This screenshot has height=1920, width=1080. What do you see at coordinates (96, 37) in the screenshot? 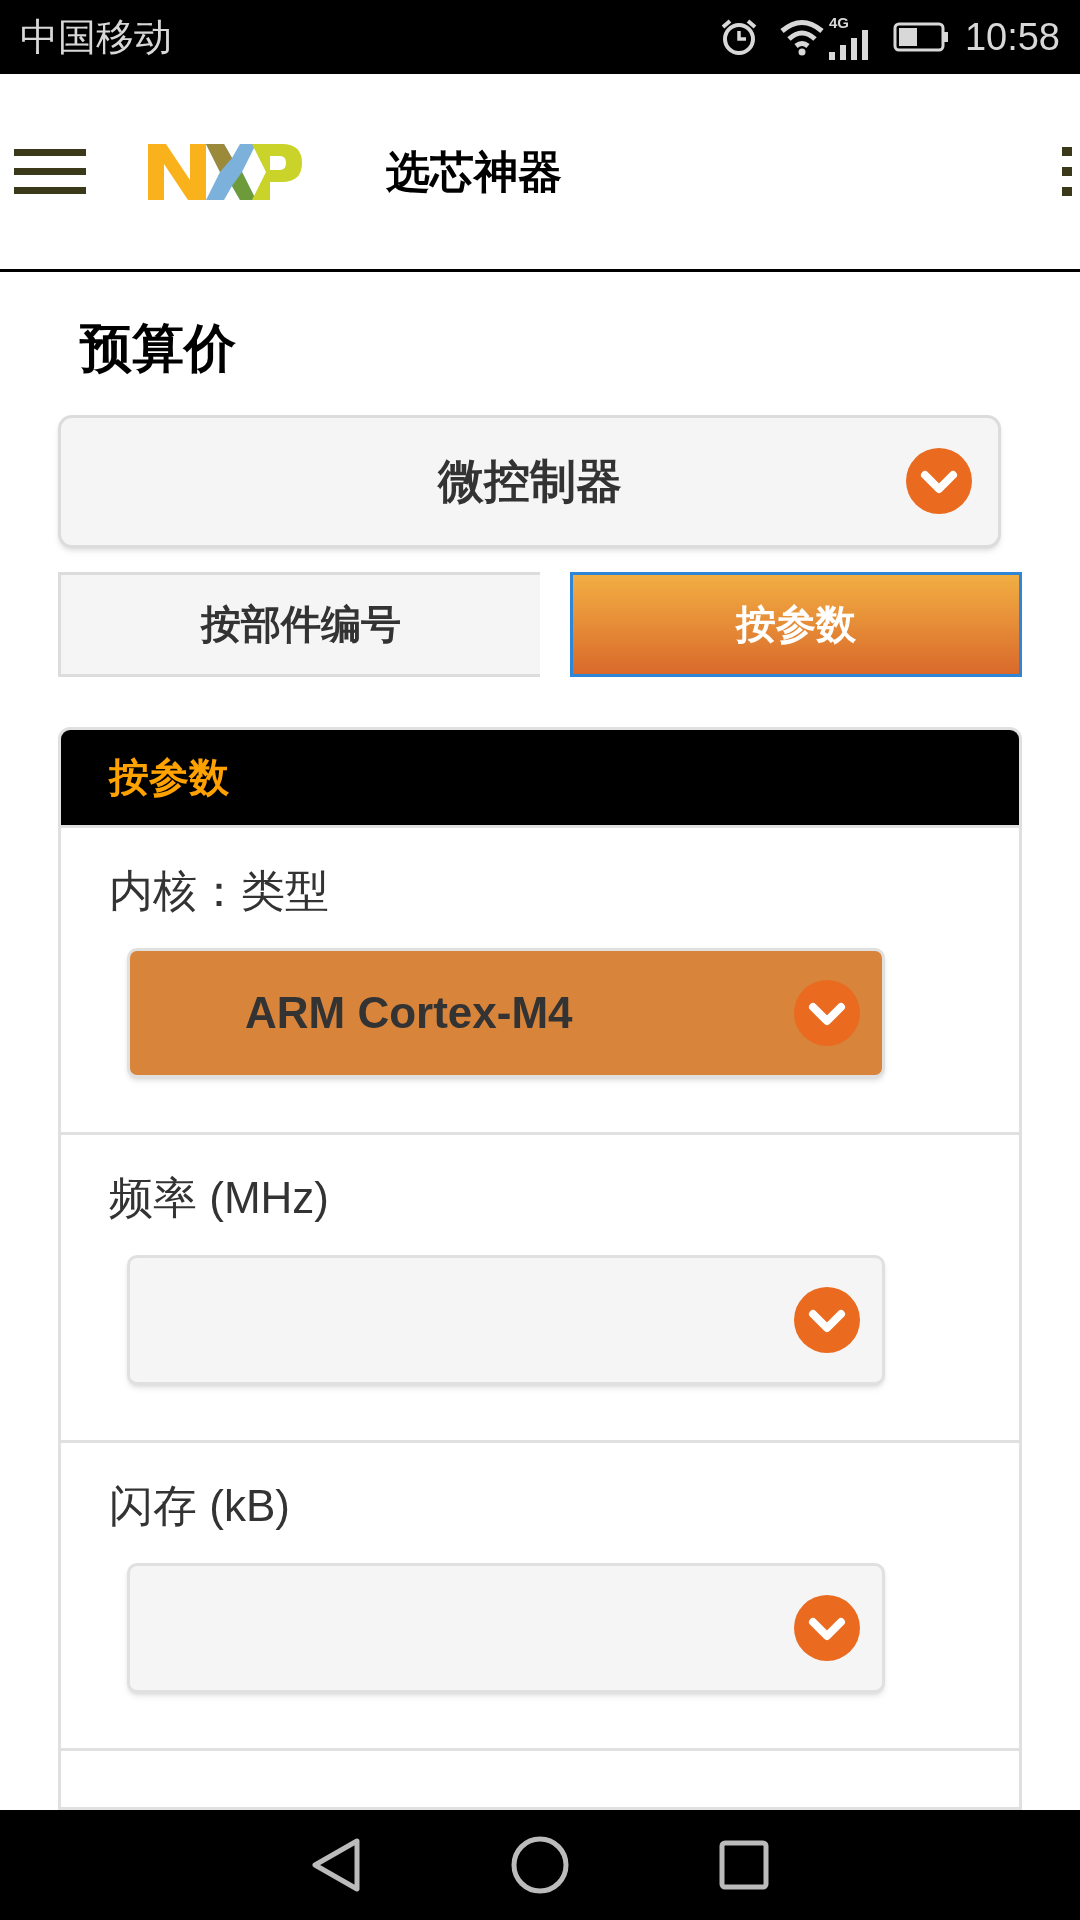
I see `carrier-name: 中国移动` at bounding box center [96, 37].